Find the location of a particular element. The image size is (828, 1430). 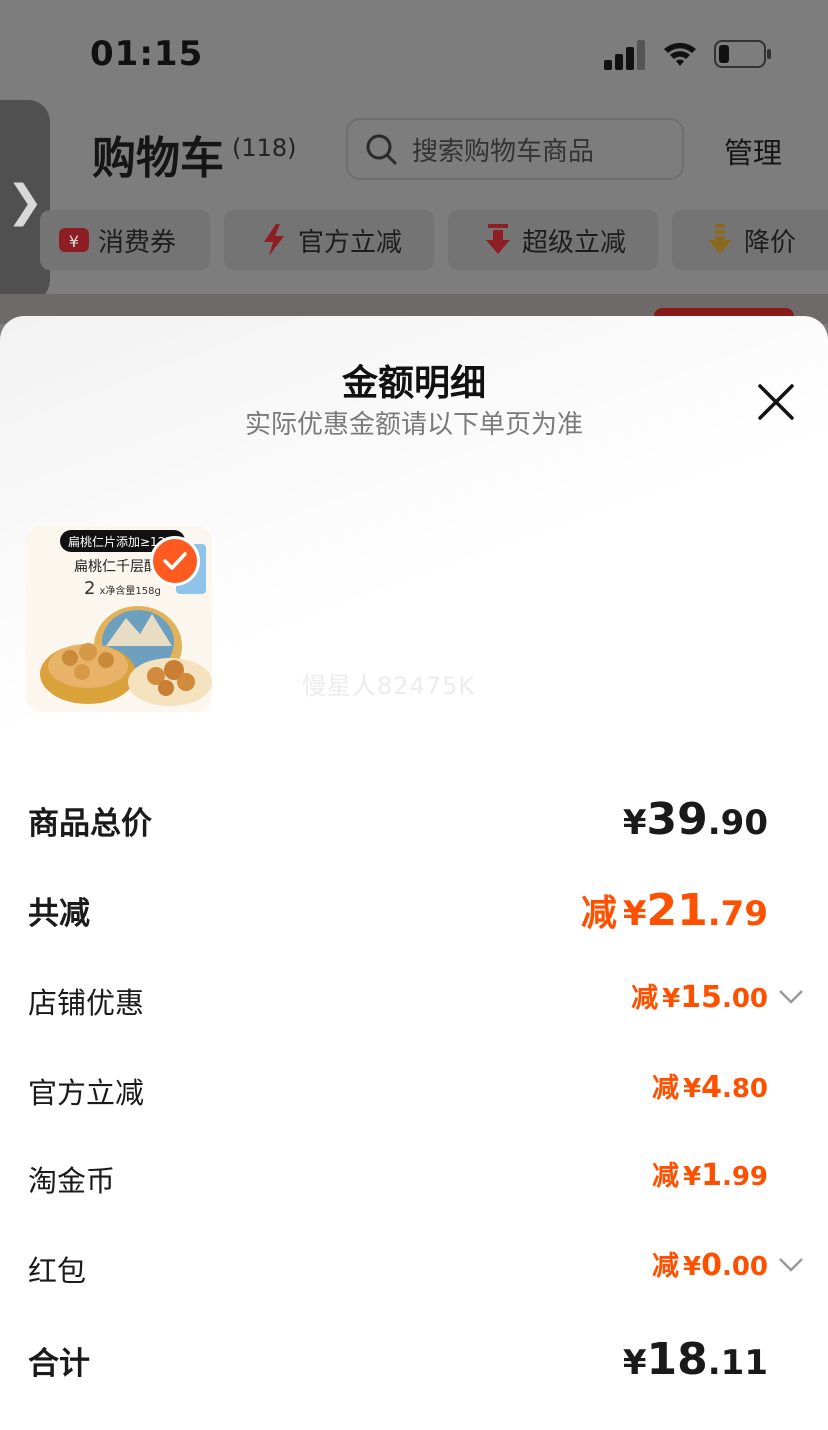

signal-icon is located at coordinates (624, 55).